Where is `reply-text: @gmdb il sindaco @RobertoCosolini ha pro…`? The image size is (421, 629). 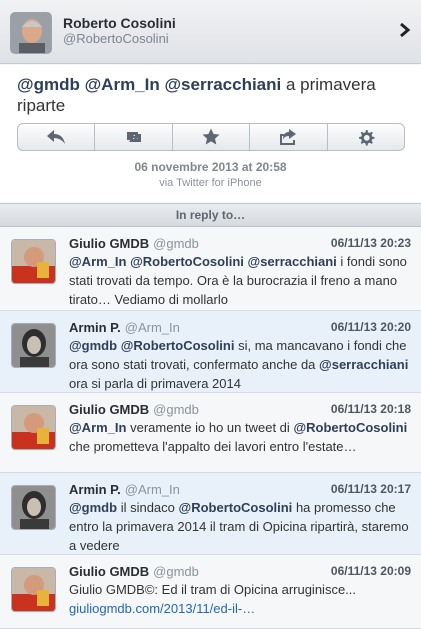 reply-text: @gmdb il sindaco @RobertoCosolini ha pro… is located at coordinates (239, 526).